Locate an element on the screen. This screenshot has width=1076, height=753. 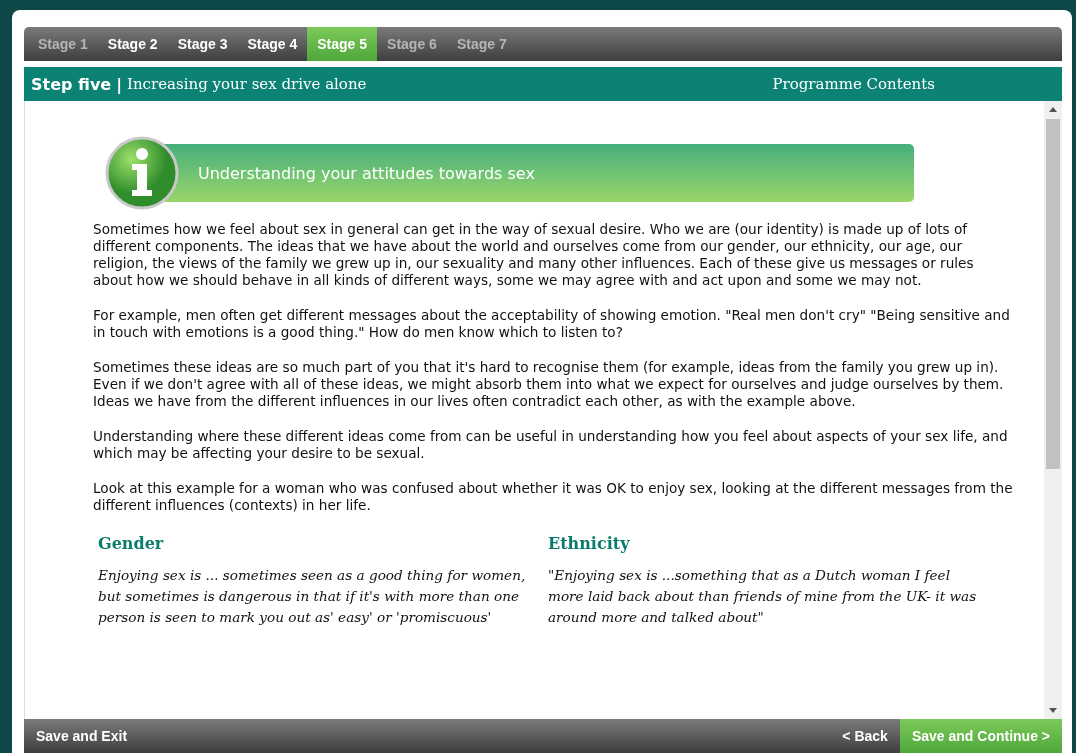
body-paragraph: Sometimes how we feel about sex in general can get in the way of sexual desire. Who we are (our identity) is made up of lots of different components. The ideas that we have about the world and ourselves come from our gender, our ethnicity, our age, our religion, the views of the family we grew up in, our sexuality and many other influences. Each of these give us messages or rules about how we should behave in all kinds of different ways, some we may agree with and act upon and some we may not. is located at coordinates (534, 255).